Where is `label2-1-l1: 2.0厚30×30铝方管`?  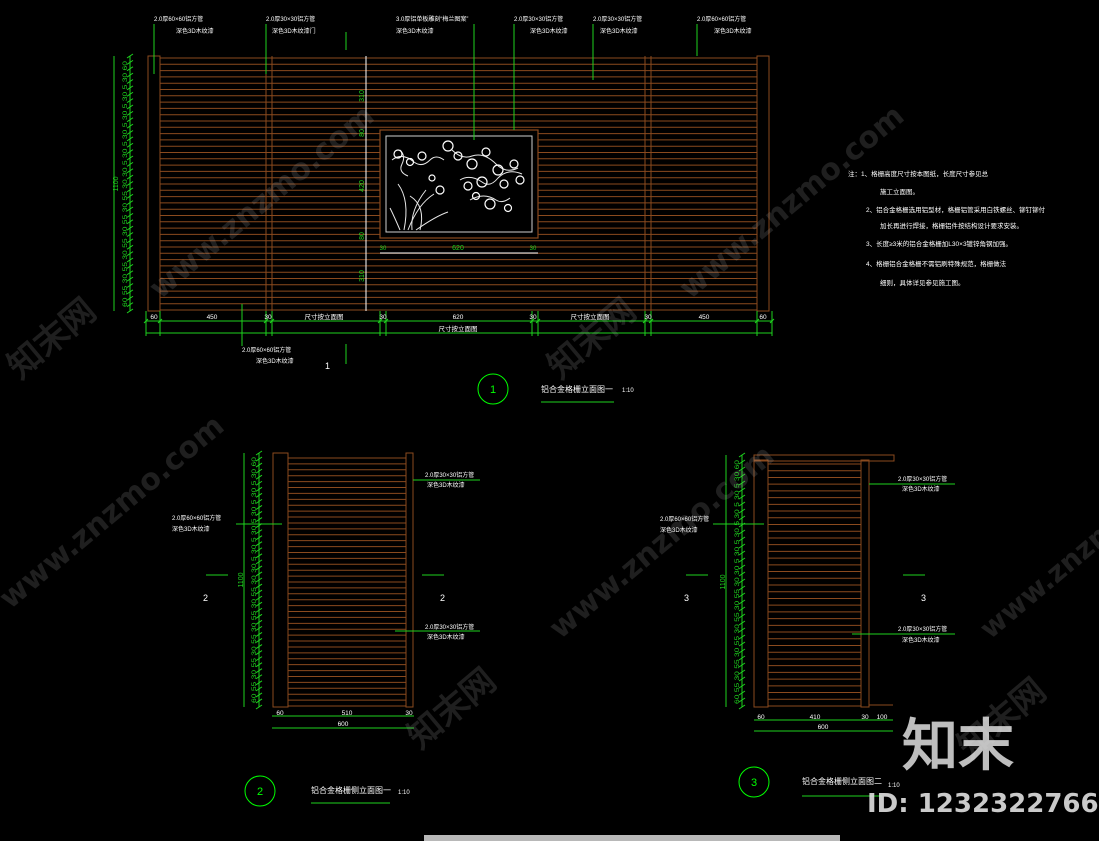
label2-1-l1: 2.0厚30×30铝方管 is located at coordinates (449, 475).